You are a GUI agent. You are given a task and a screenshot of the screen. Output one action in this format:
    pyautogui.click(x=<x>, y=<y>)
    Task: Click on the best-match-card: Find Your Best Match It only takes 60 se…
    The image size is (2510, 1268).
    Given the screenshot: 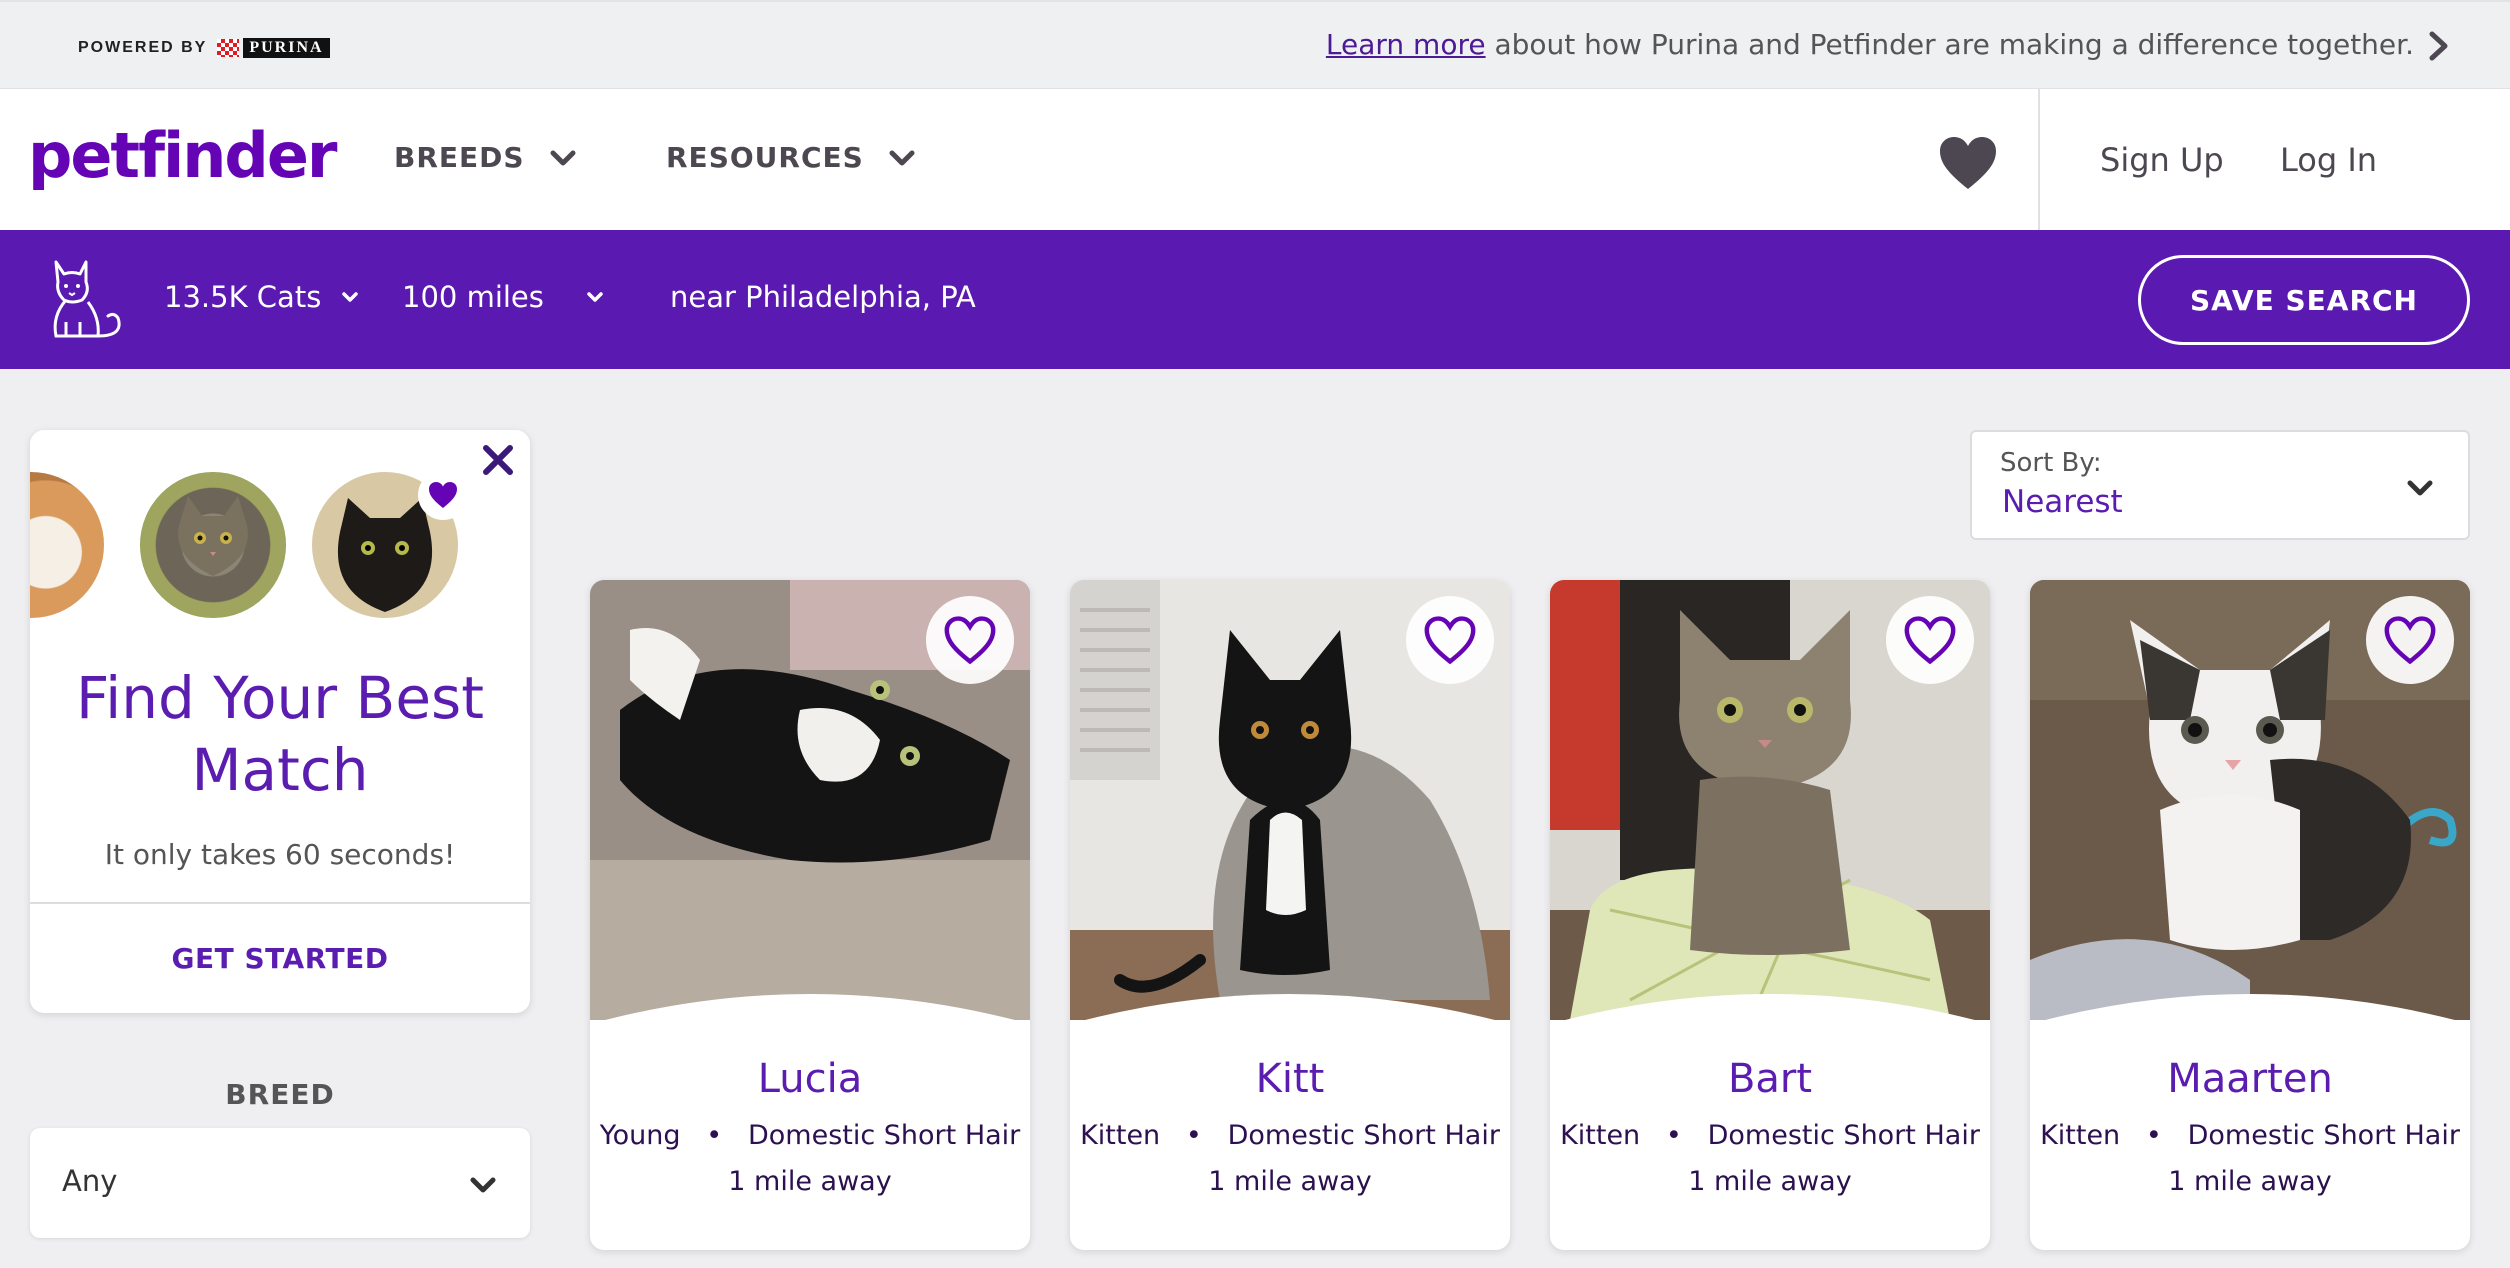 What is the action you would take?
    pyautogui.click(x=280, y=721)
    